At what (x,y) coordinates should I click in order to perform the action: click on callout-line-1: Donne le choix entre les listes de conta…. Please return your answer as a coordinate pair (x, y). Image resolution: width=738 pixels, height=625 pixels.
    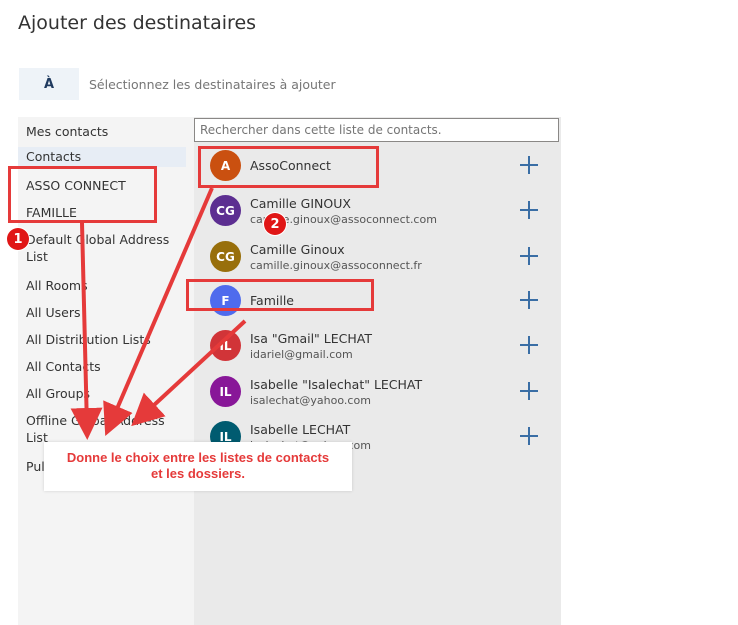
    Looking at the image, I should click on (198, 457).